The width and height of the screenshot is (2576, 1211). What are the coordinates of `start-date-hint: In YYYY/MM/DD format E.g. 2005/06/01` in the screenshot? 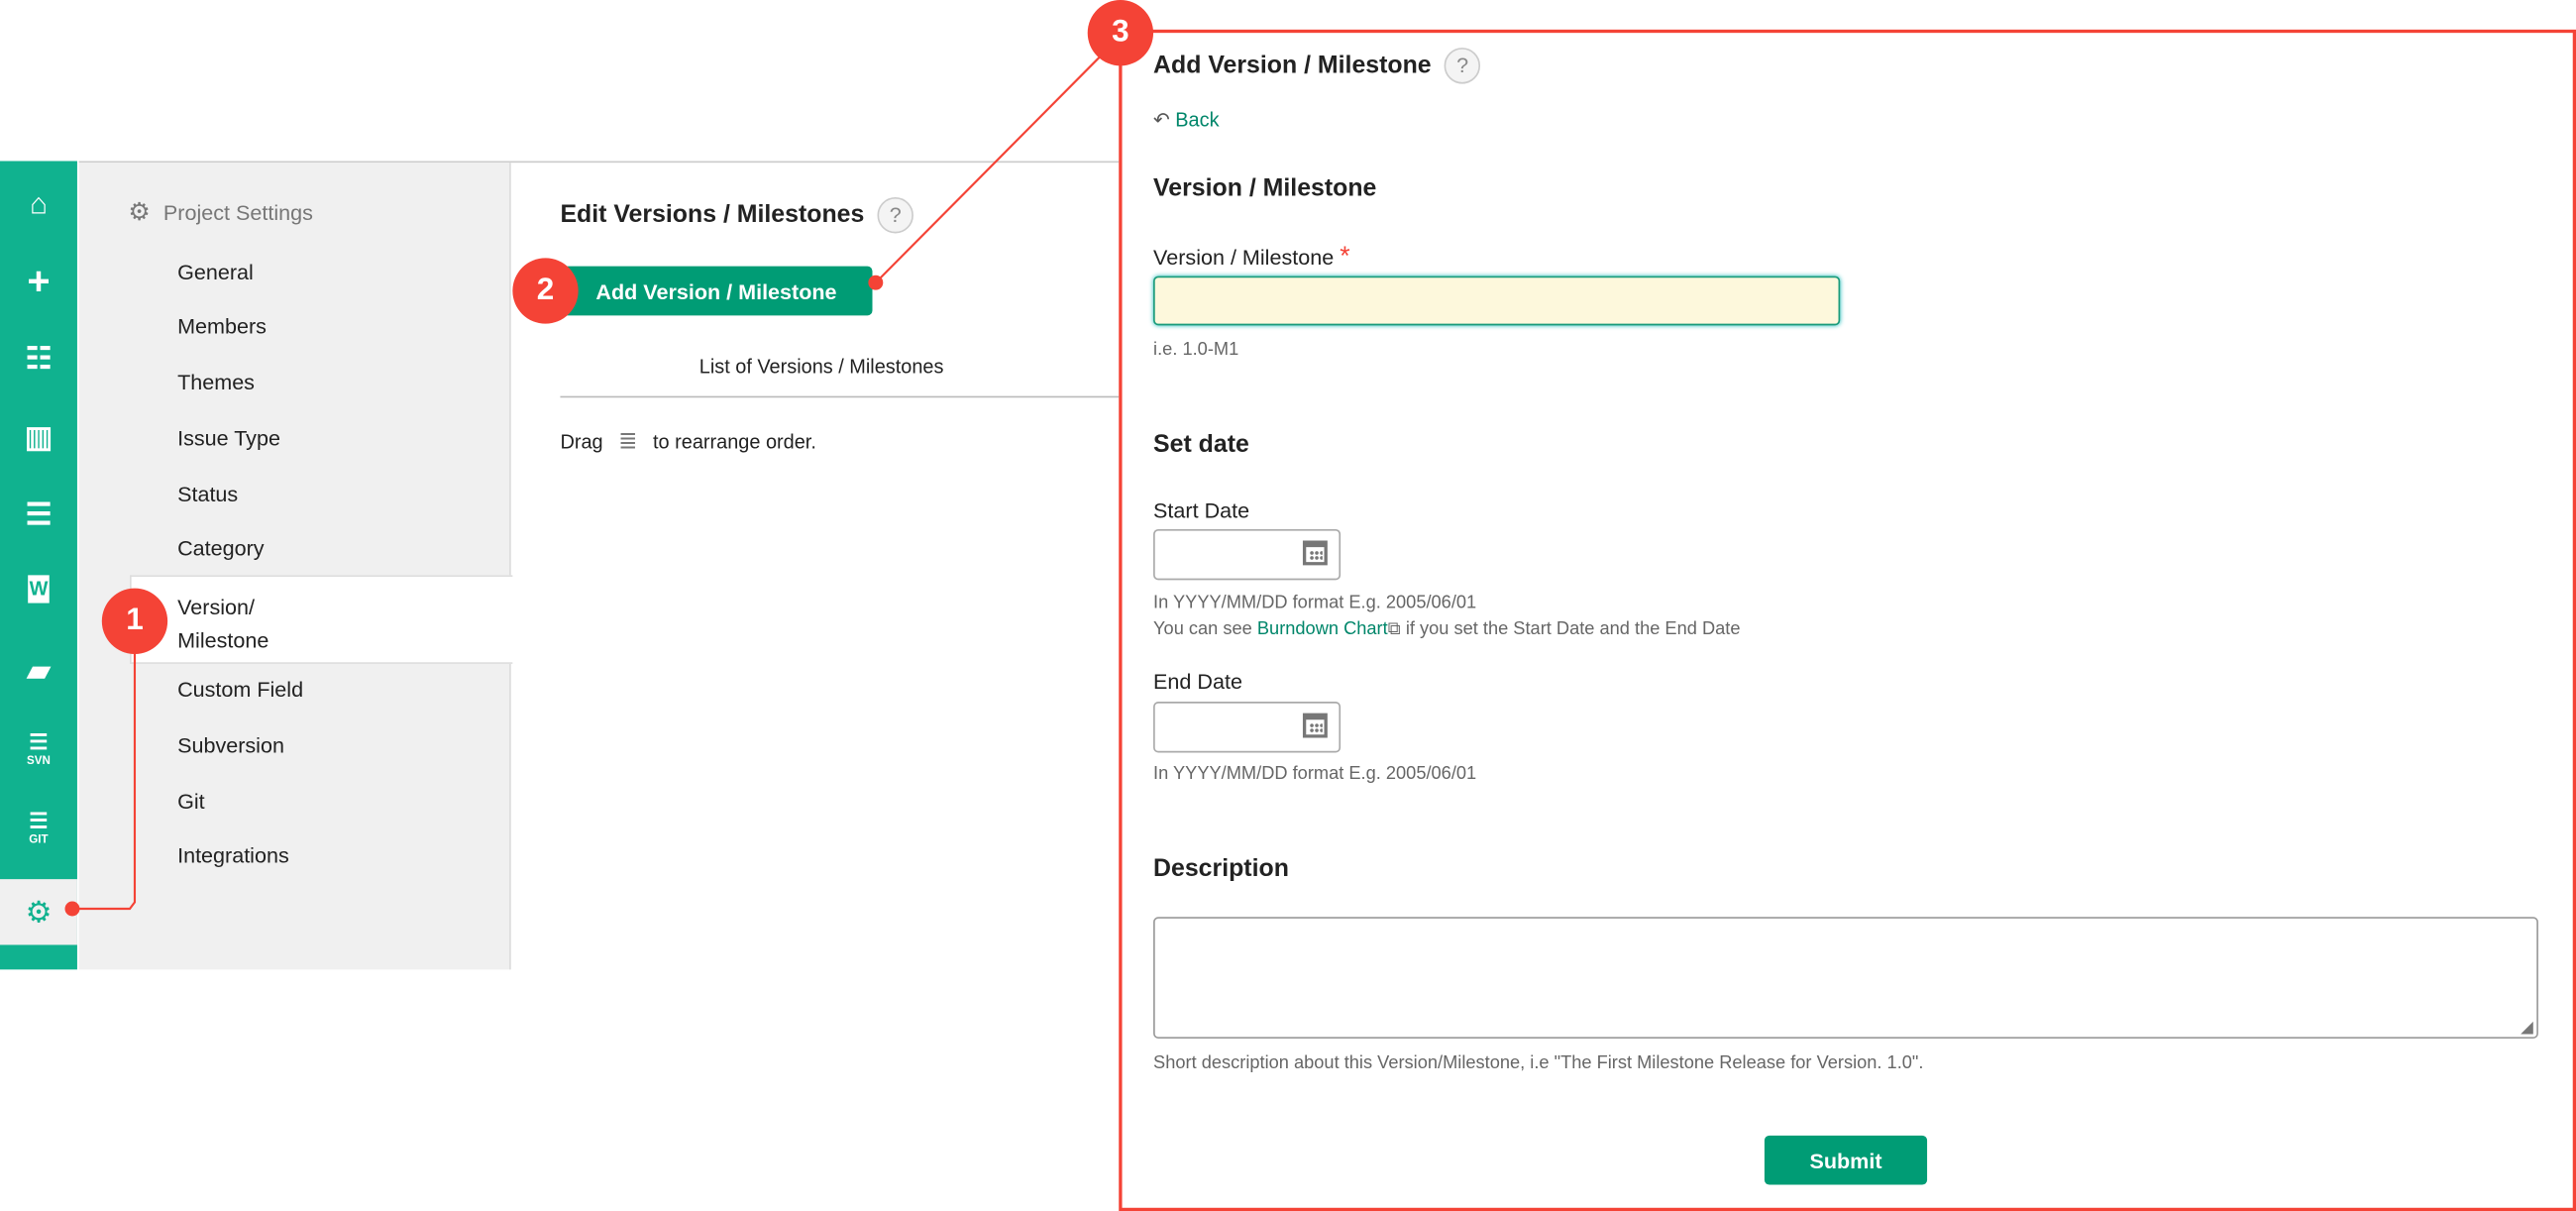 It's located at (1315, 603).